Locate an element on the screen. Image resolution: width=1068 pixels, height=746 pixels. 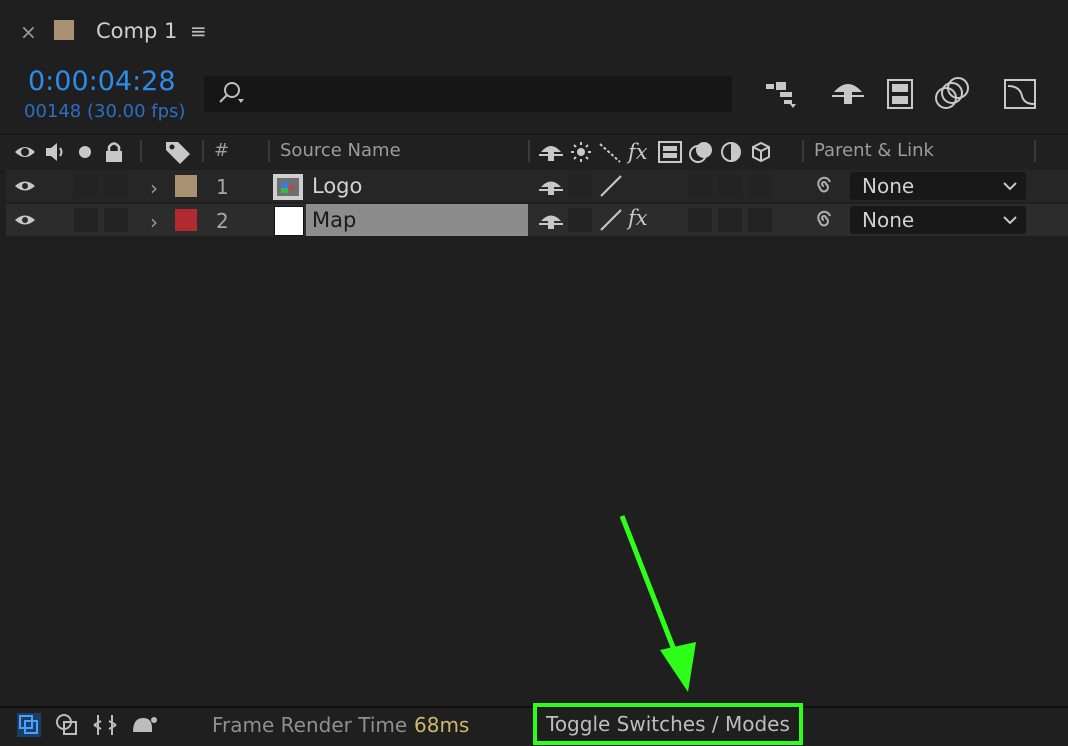
solid-layer-icon is located at coordinates (289, 221).